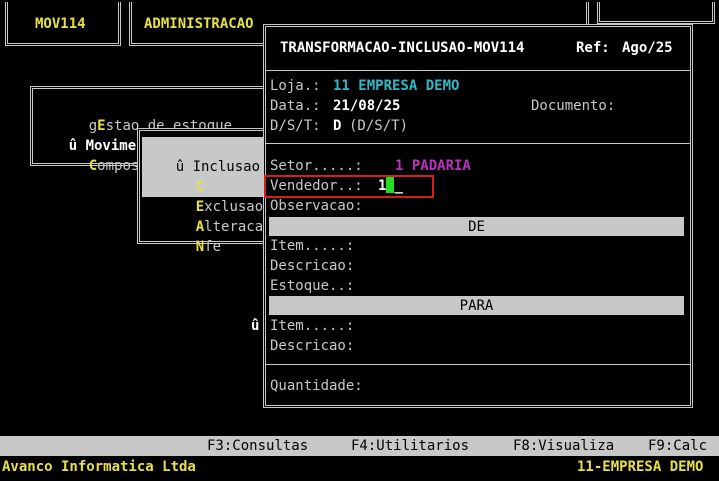 The width and height of the screenshot is (719, 481). Describe the element at coordinates (656, 13) in the screenshot. I see `right-top-box` at that location.